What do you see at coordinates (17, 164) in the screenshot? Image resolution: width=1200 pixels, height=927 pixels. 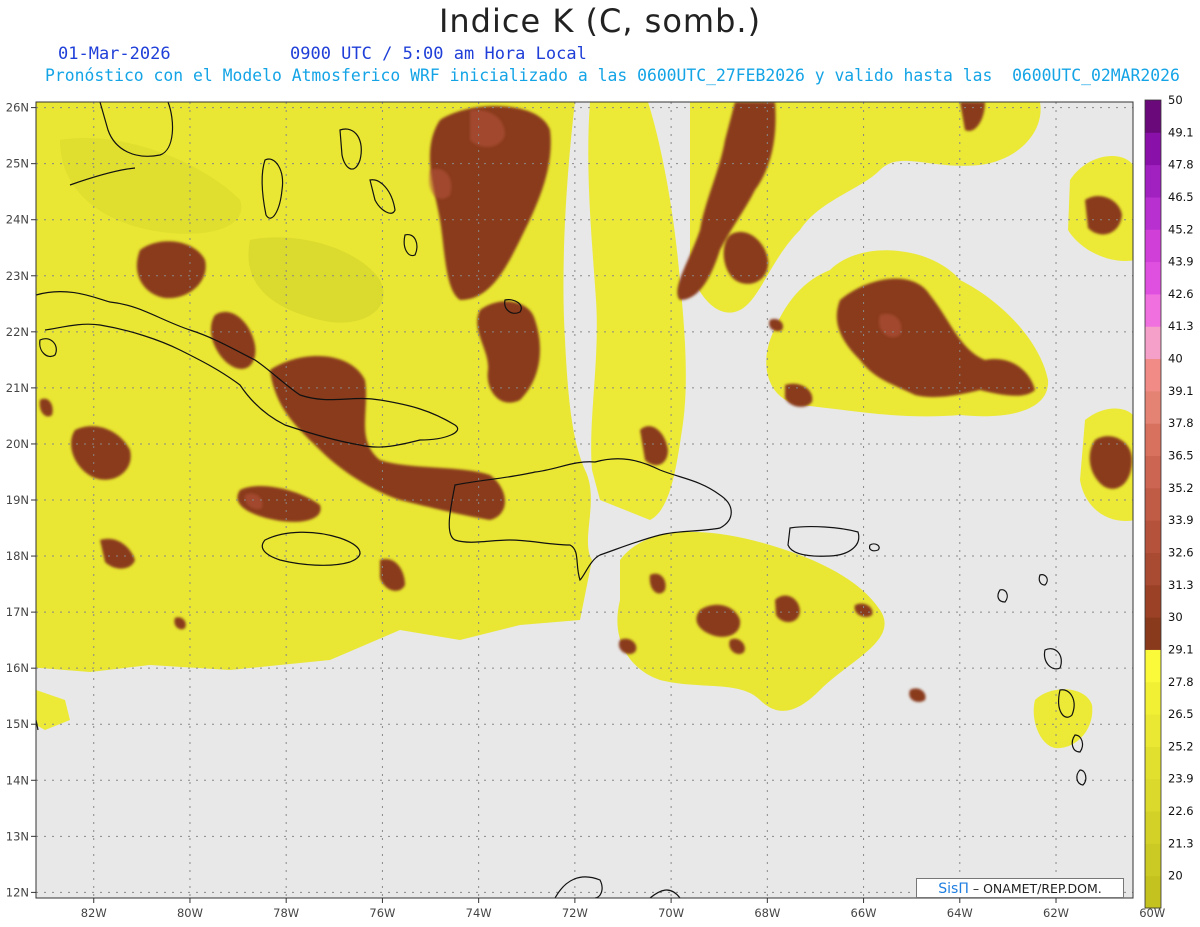 I see `lat-tick-label: 25N` at bounding box center [17, 164].